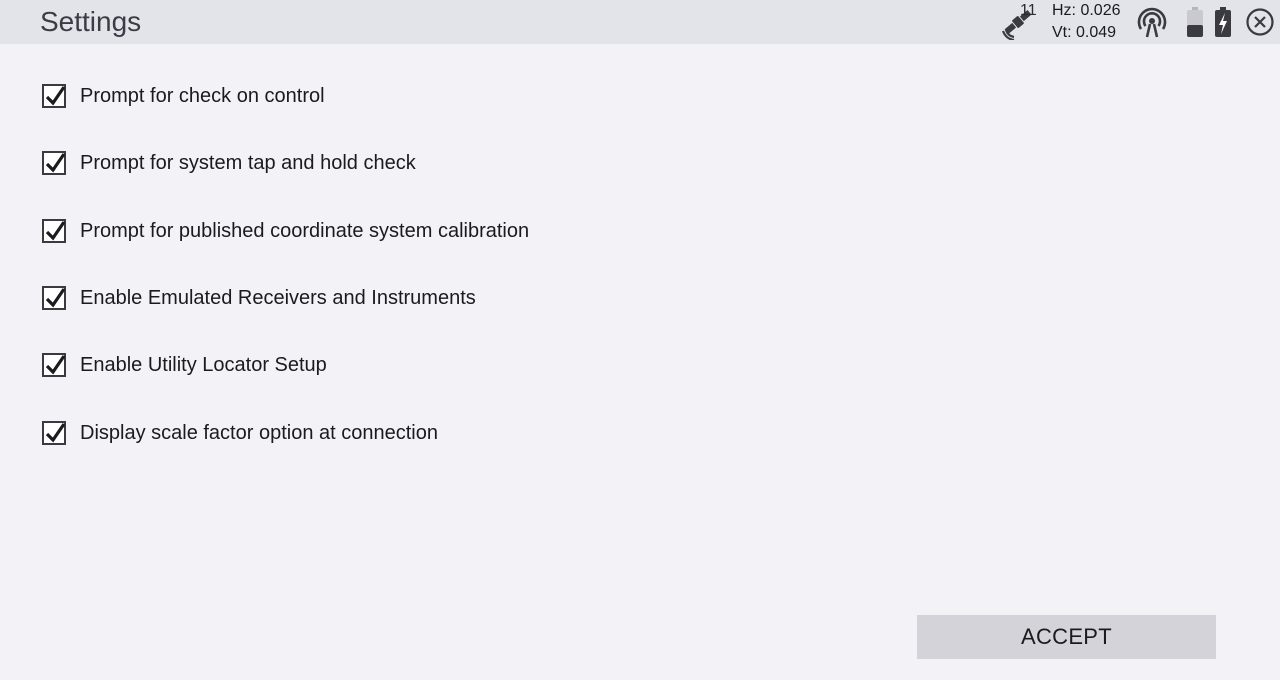 The image size is (1280, 680). I want to click on page-title: Settings, so click(91, 21).